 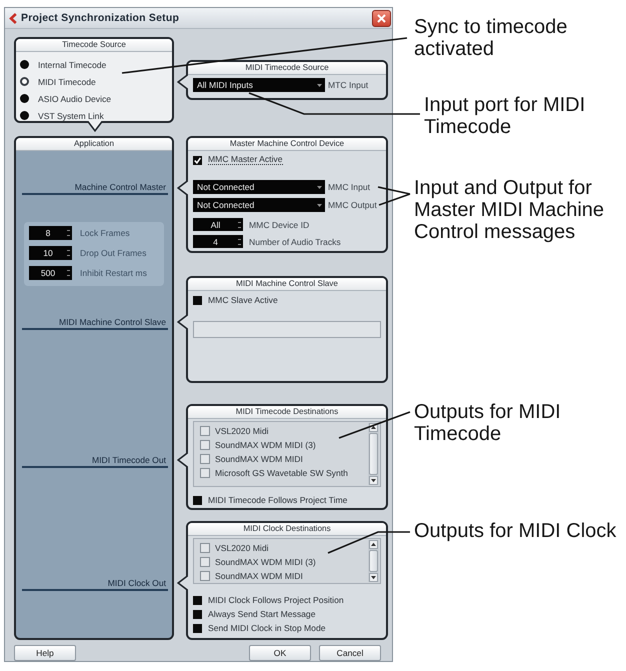 I want to click on scroll-up-icon, so click(x=373, y=544).